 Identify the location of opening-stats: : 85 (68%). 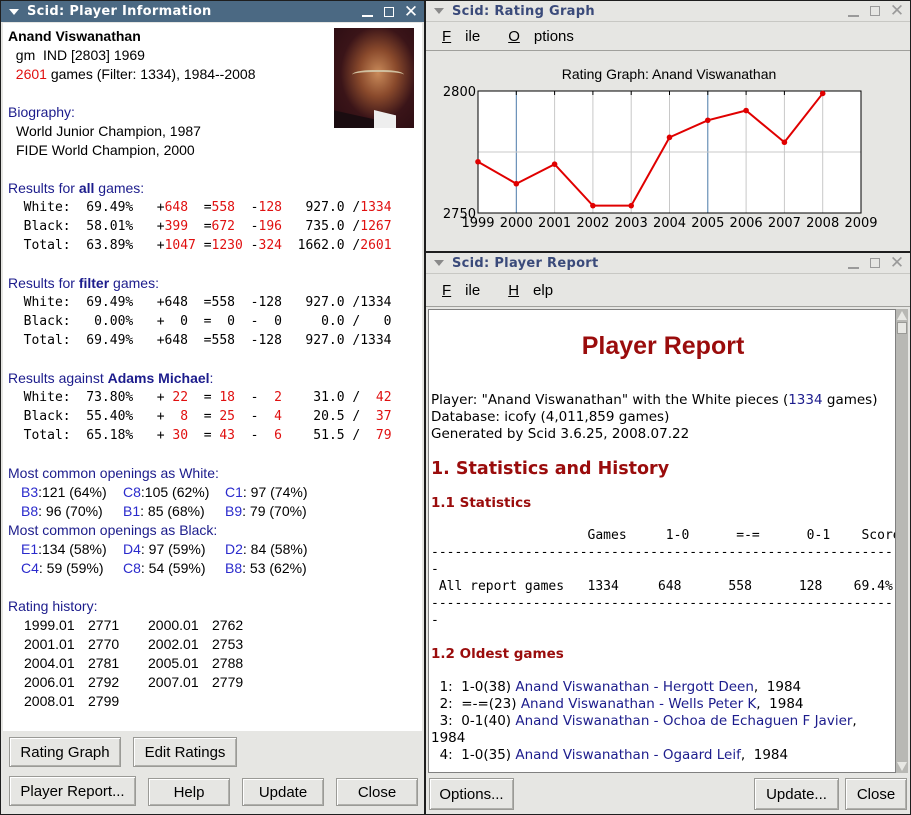
(172, 511).